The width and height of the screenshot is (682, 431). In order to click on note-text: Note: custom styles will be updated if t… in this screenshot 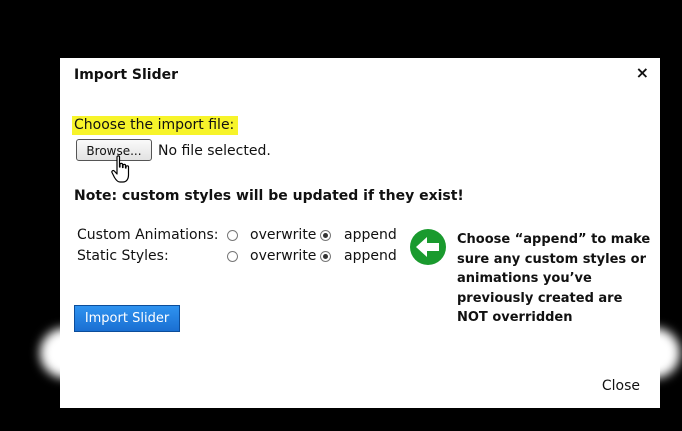, I will do `click(269, 196)`.